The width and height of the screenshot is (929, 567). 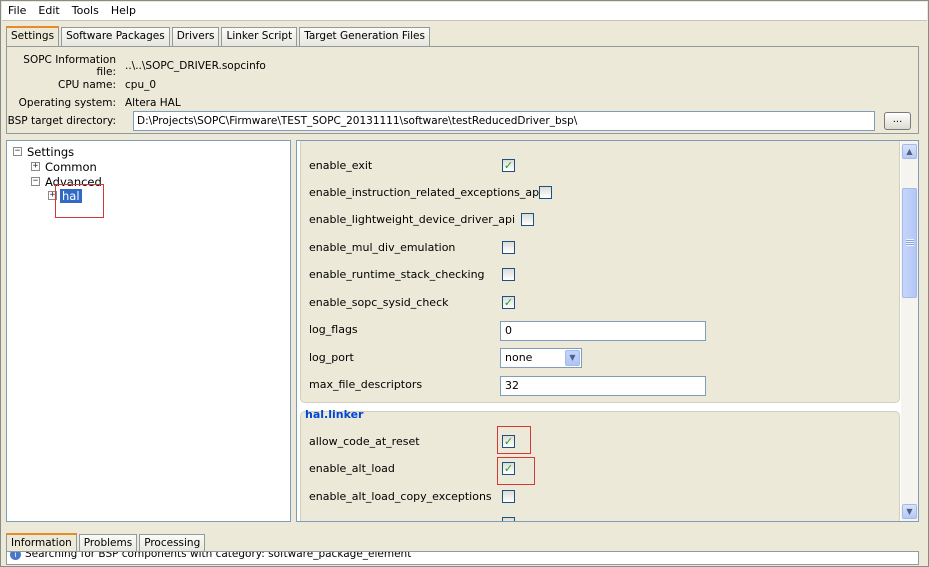 What do you see at coordinates (352, 468) in the screenshot?
I see `label-enable-alt-load: enable_alt_load` at bounding box center [352, 468].